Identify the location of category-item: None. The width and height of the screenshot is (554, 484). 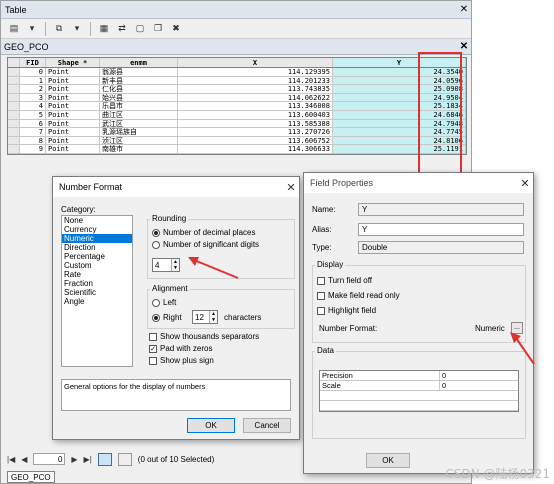
(97, 220).